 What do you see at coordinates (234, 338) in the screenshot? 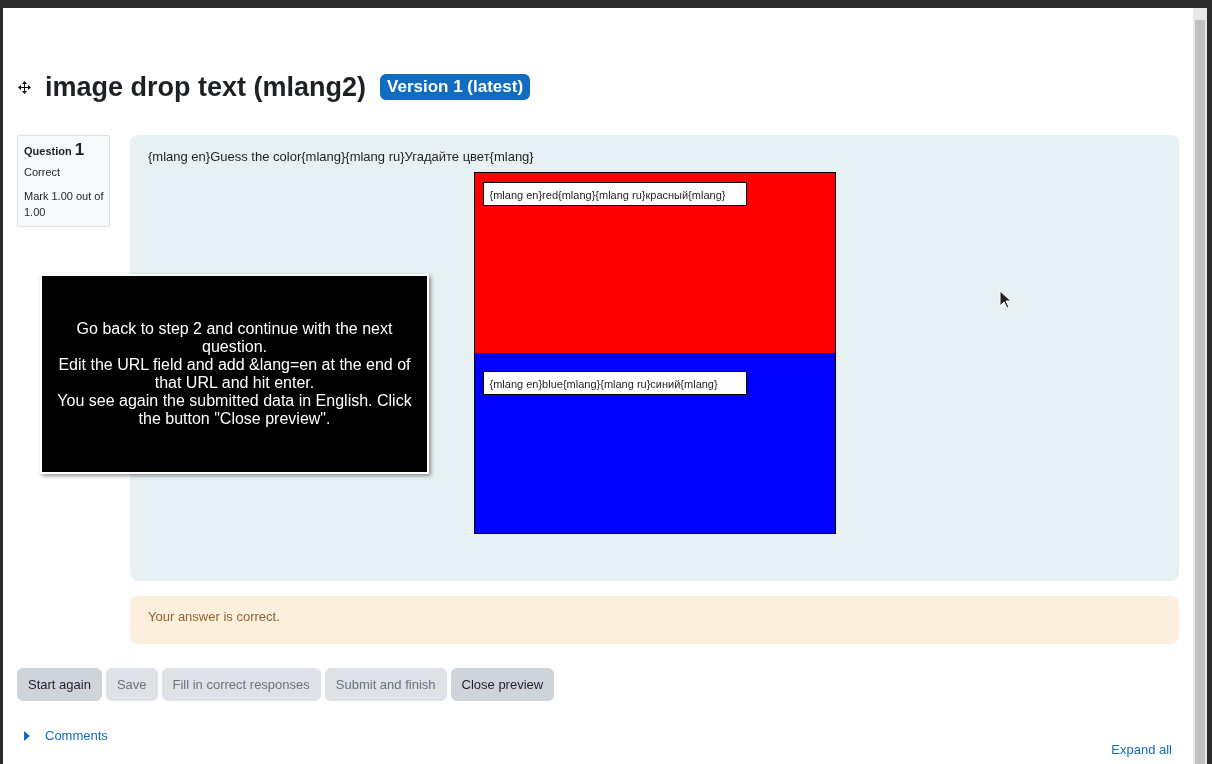
I see `tooltip-text: Go back to step 2 and continue with the next question.` at bounding box center [234, 338].